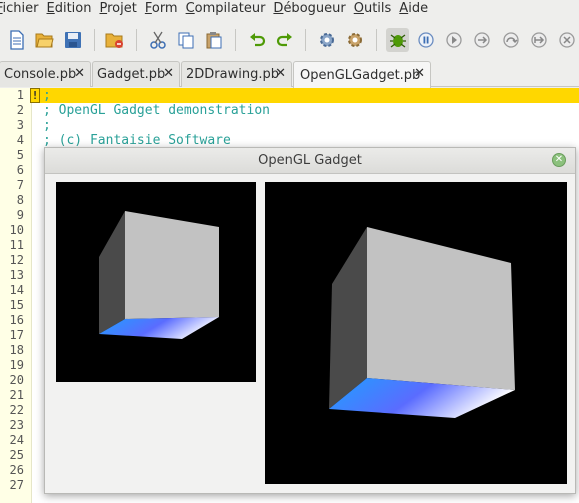  I want to click on line-number: 2, so click(20, 110).